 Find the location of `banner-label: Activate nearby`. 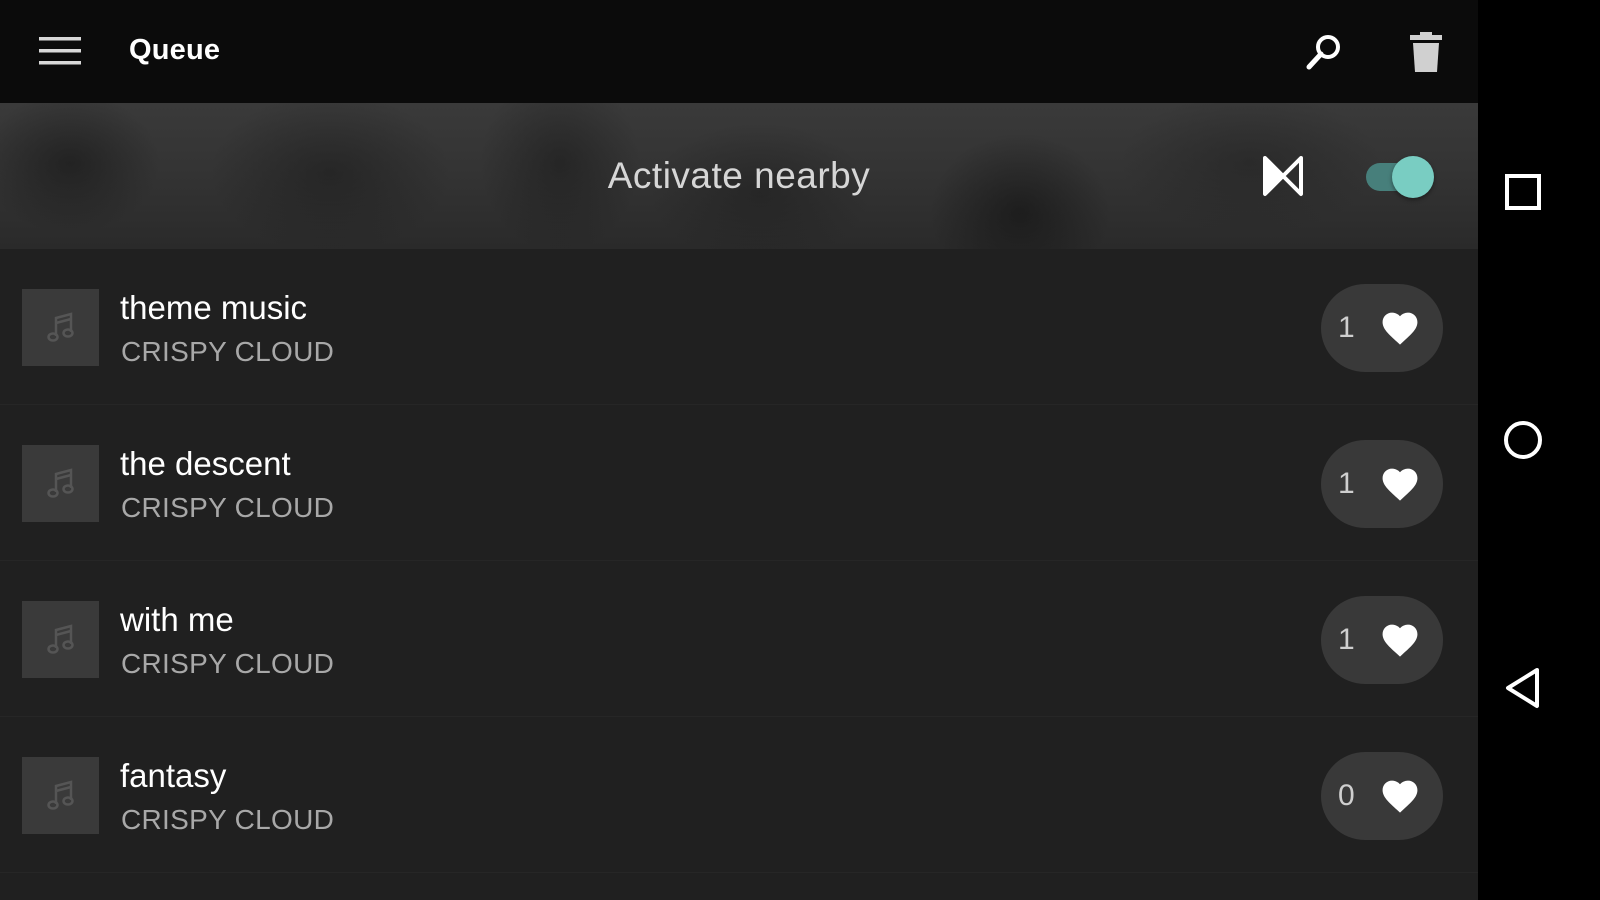

banner-label: Activate nearby is located at coordinates (739, 175).